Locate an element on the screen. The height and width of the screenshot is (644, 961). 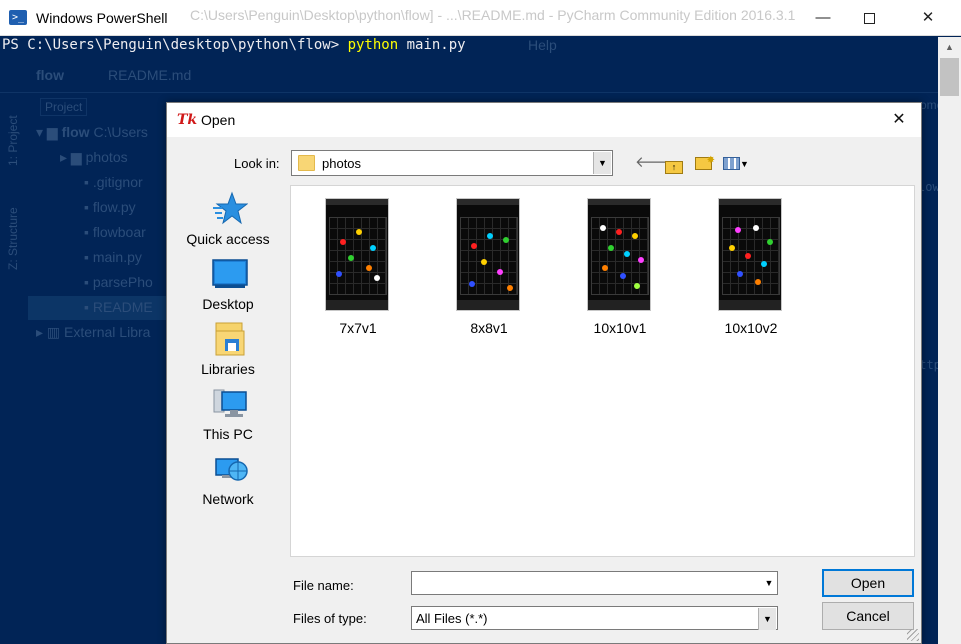
file-item-8x8v1: 8x8v1 is located at coordinates (489, 268).